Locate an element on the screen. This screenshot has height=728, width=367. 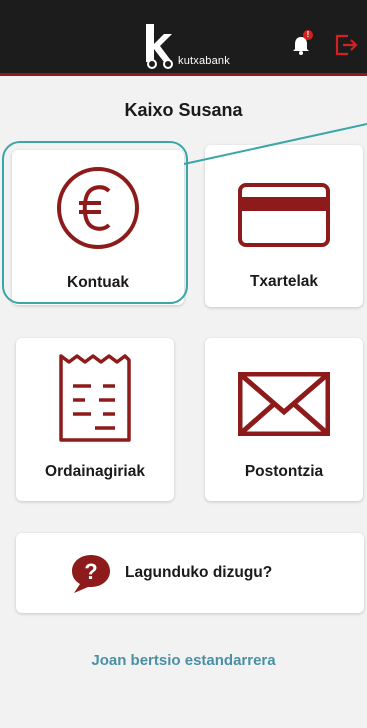
tile-postontzia: Postontzia is located at coordinates (284, 419).